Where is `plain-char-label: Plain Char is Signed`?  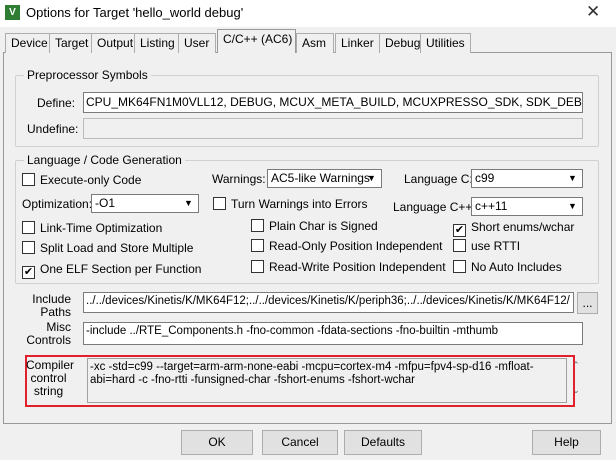
plain-char-label: Plain Char is Signed is located at coordinates (323, 226).